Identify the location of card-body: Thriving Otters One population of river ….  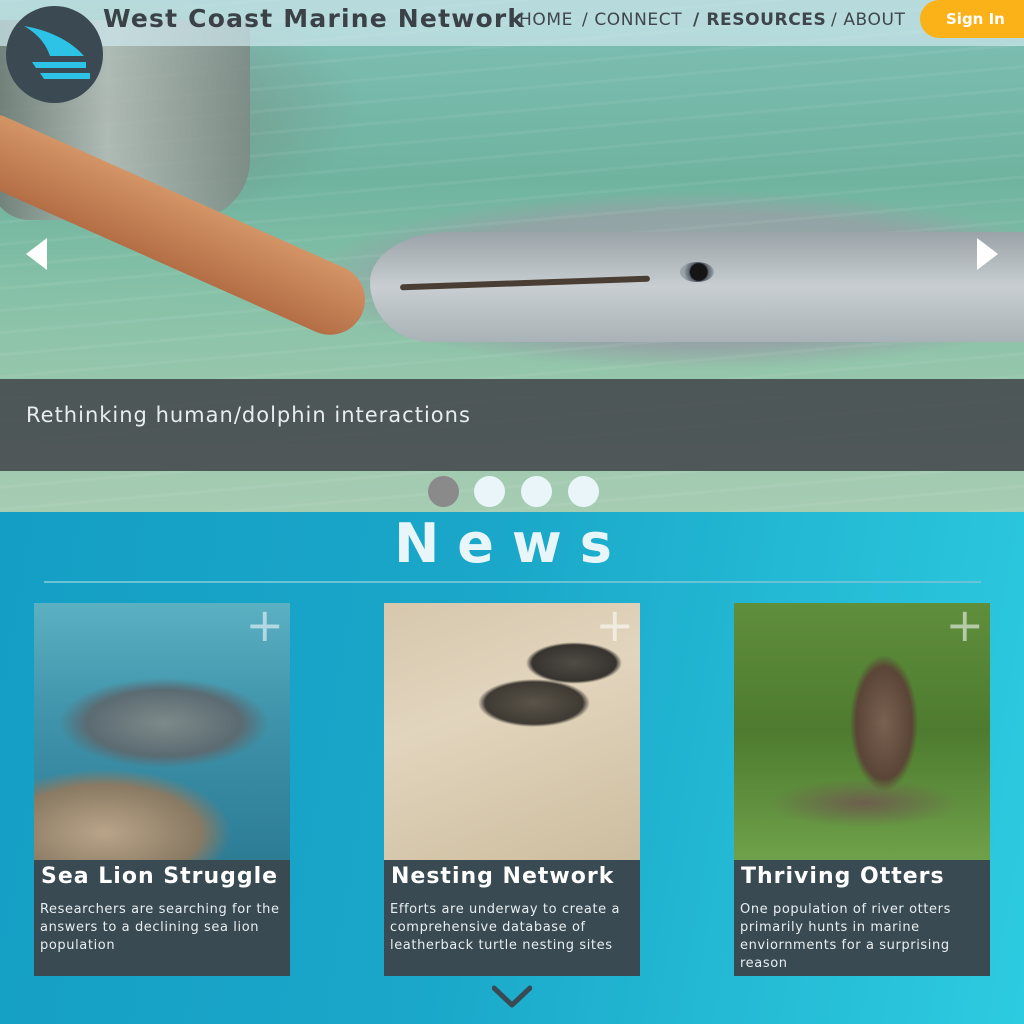
(862, 918).